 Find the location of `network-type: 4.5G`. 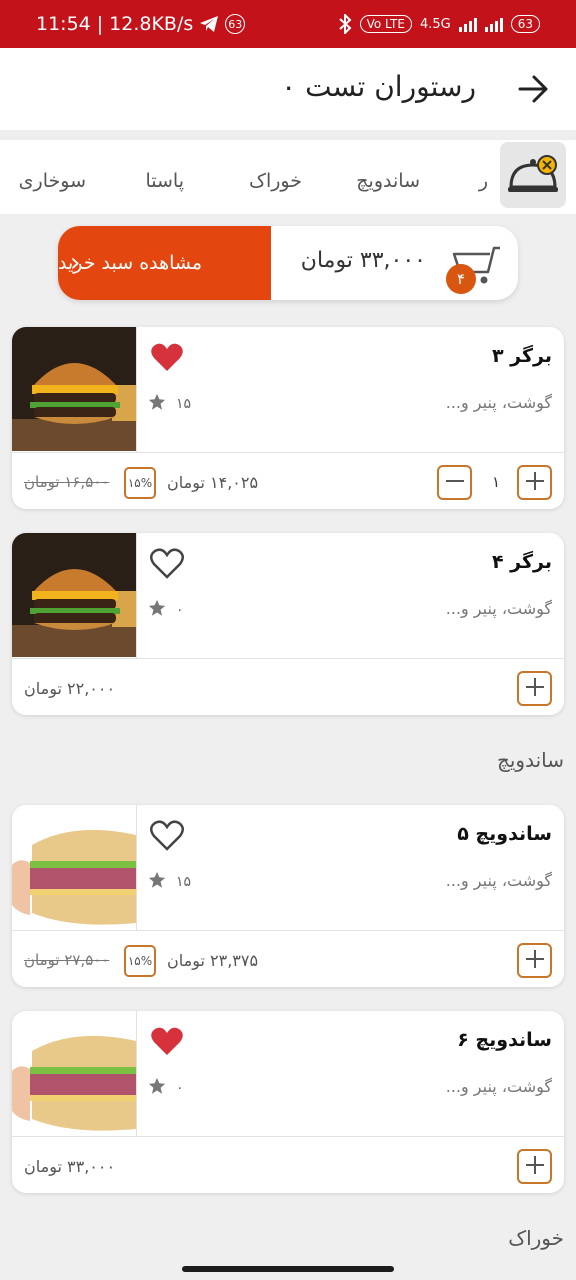

network-type: 4.5G is located at coordinates (435, 24).